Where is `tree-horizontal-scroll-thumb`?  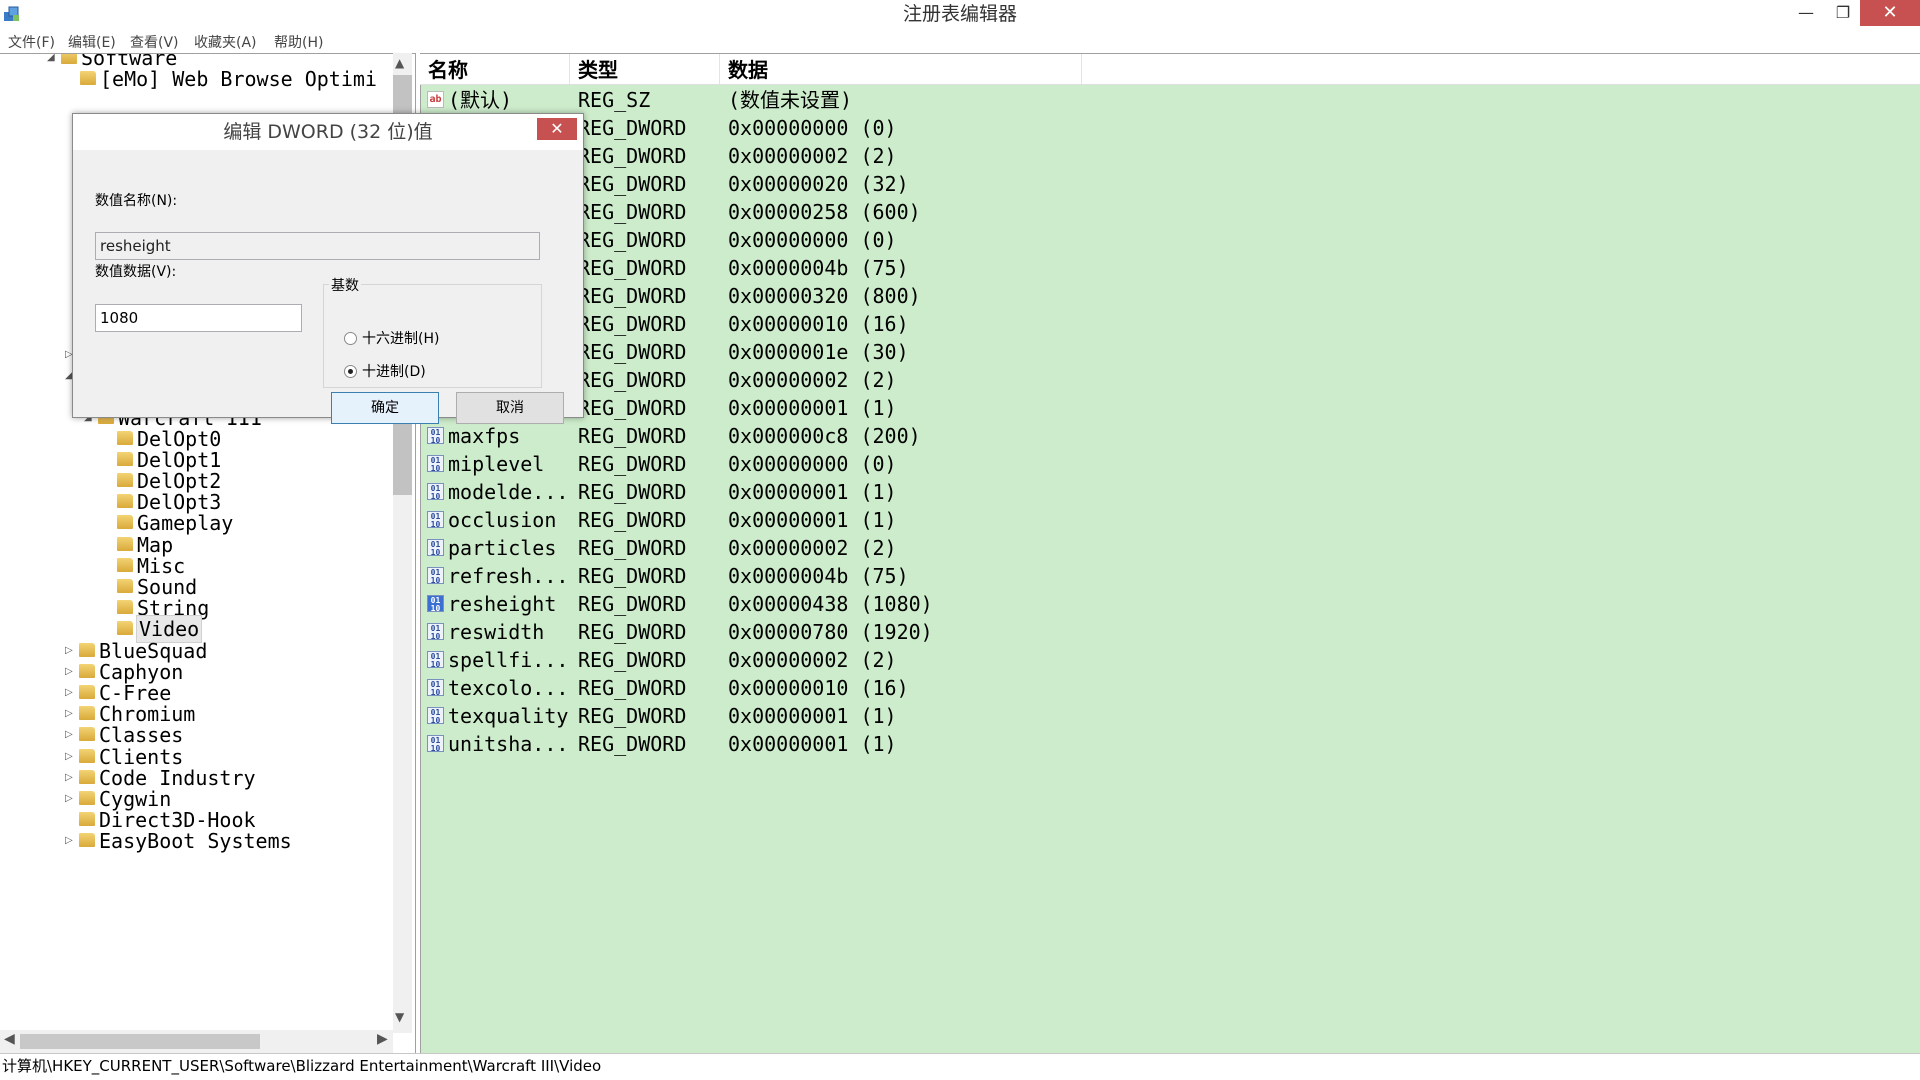 tree-horizontal-scroll-thumb is located at coordinates (140, 1041).